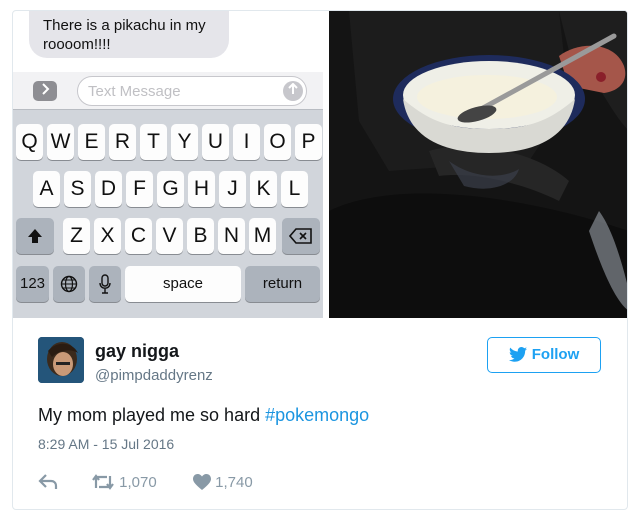 The width and height of the screenshot is (640, 522). What do you see at coordinates (124, 25) in the screenshot?
I see `message-bubble-line-1: There is a pikachu in my` at bounding box center [124, 25].